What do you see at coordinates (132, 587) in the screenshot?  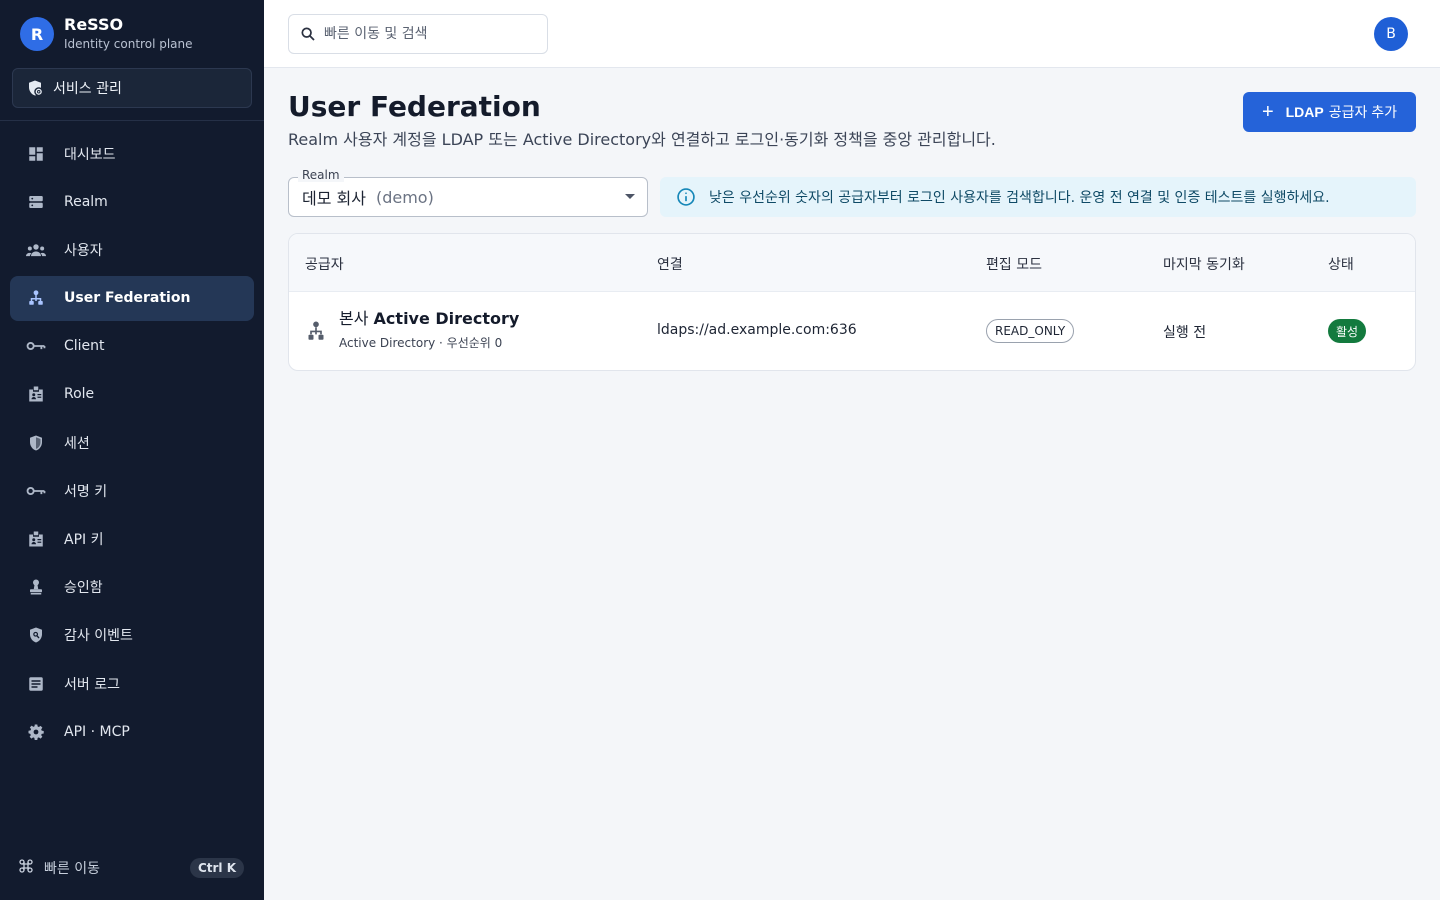 I see `sidebar-item-approvals: 승인함` at bounding box center [132, 587].